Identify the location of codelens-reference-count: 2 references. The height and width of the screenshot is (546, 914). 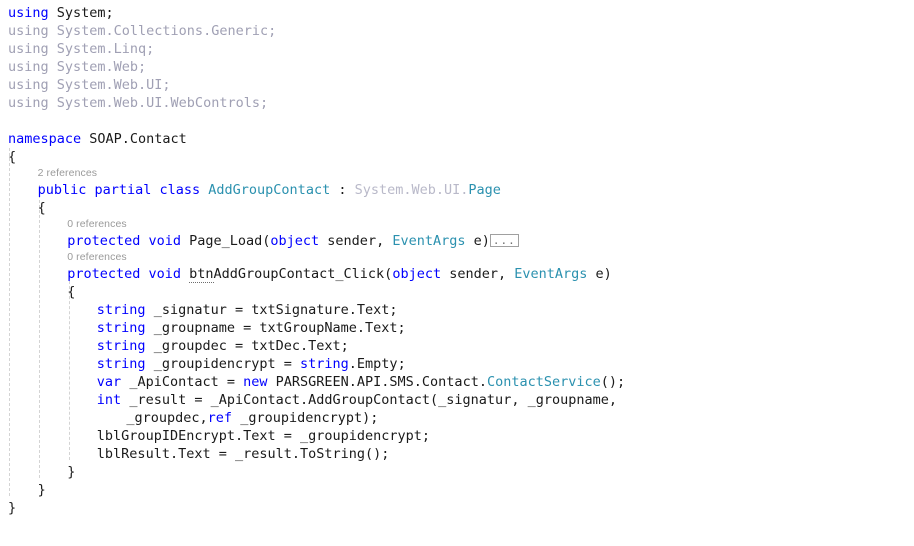
(68, 173).